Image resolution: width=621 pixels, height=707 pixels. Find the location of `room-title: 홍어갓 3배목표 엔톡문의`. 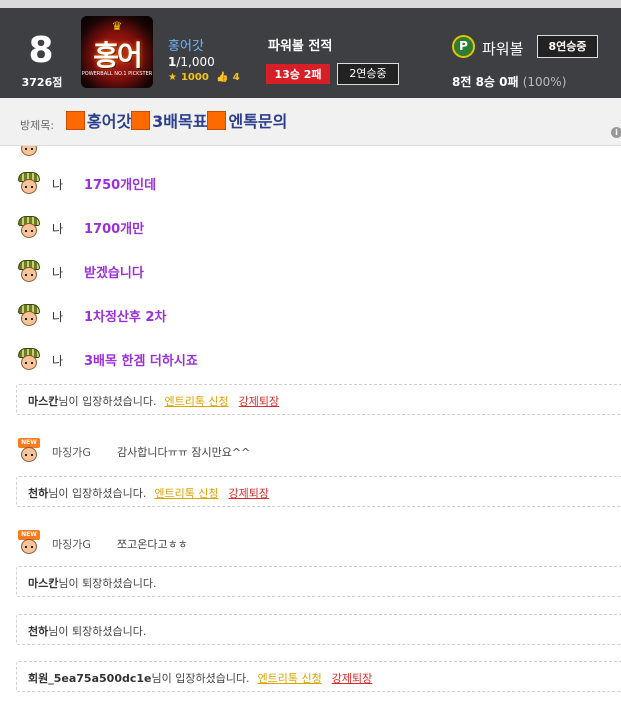

room-title: 홍어갓 3배목표 엔톡문의 is located at coordinates (176, 120).